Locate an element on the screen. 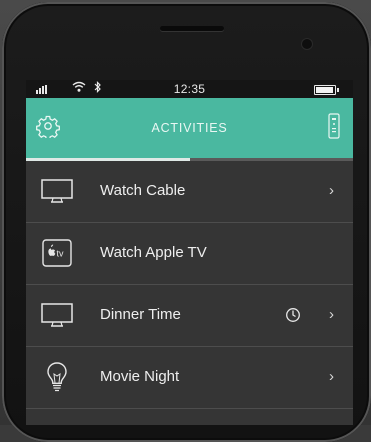 The width and height of the screenshot is (371, 442). apple-tv-icon: tv is located at coordinates (57, 253).